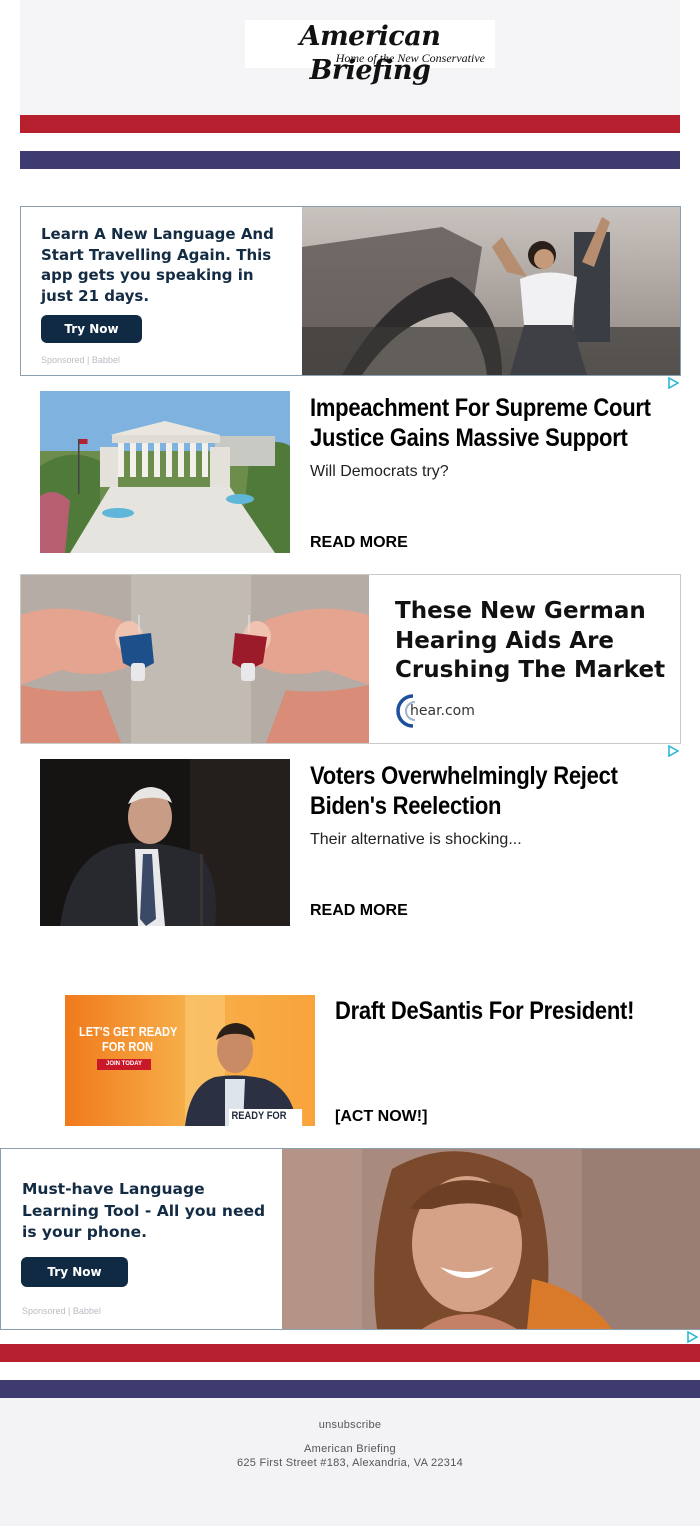 This screenshot has width=700, height=1526. I want to click on unsubscribe-link: unsubscribe, so click(350, 1425).